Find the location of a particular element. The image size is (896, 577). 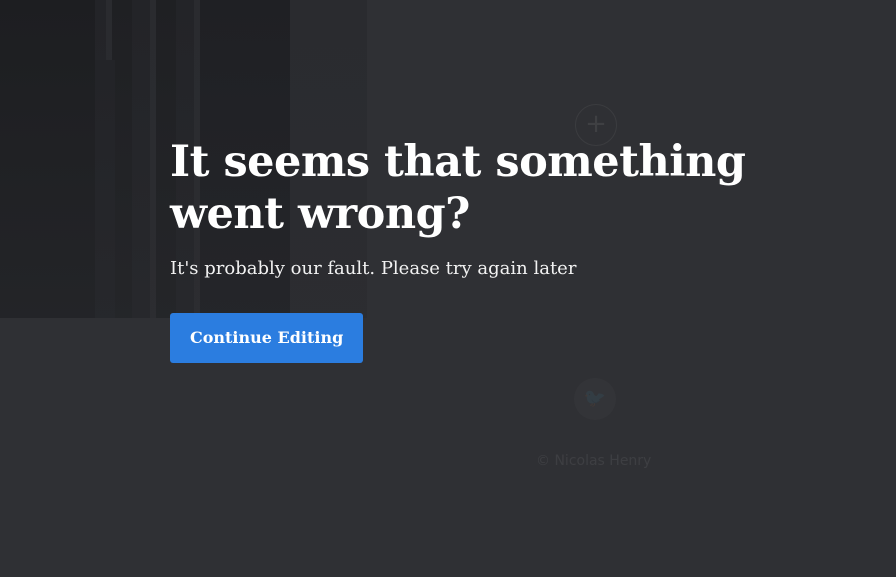

continue-editing-button: Continue Editing is located at coordinates (267, 338).